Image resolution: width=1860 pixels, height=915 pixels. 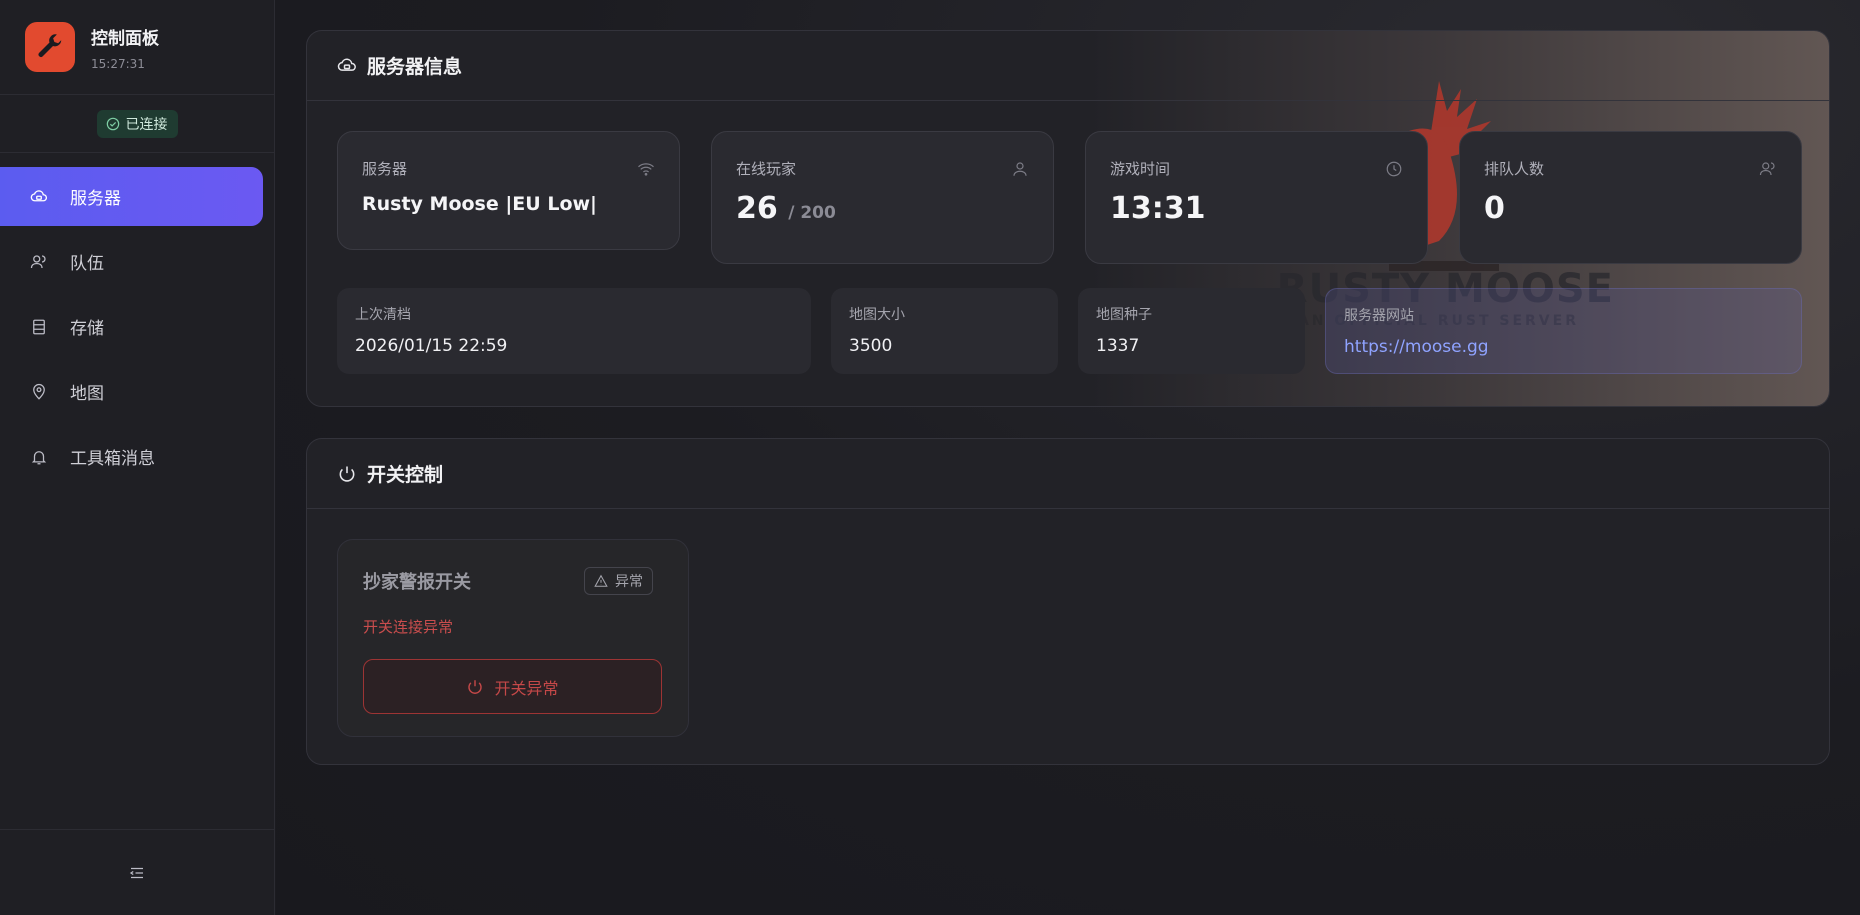 I want to click on user-icon, so click(x=1020, y=169).